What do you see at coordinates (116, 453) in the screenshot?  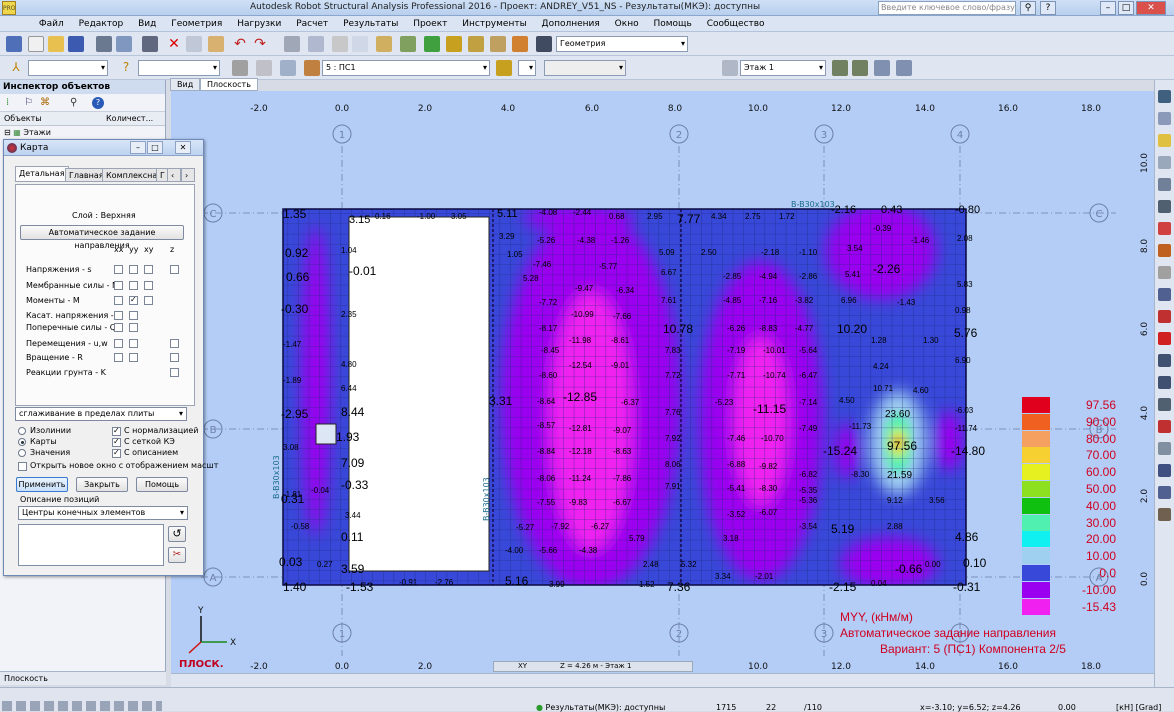 I see `description-checkbox` at bounding box center [116, 453].